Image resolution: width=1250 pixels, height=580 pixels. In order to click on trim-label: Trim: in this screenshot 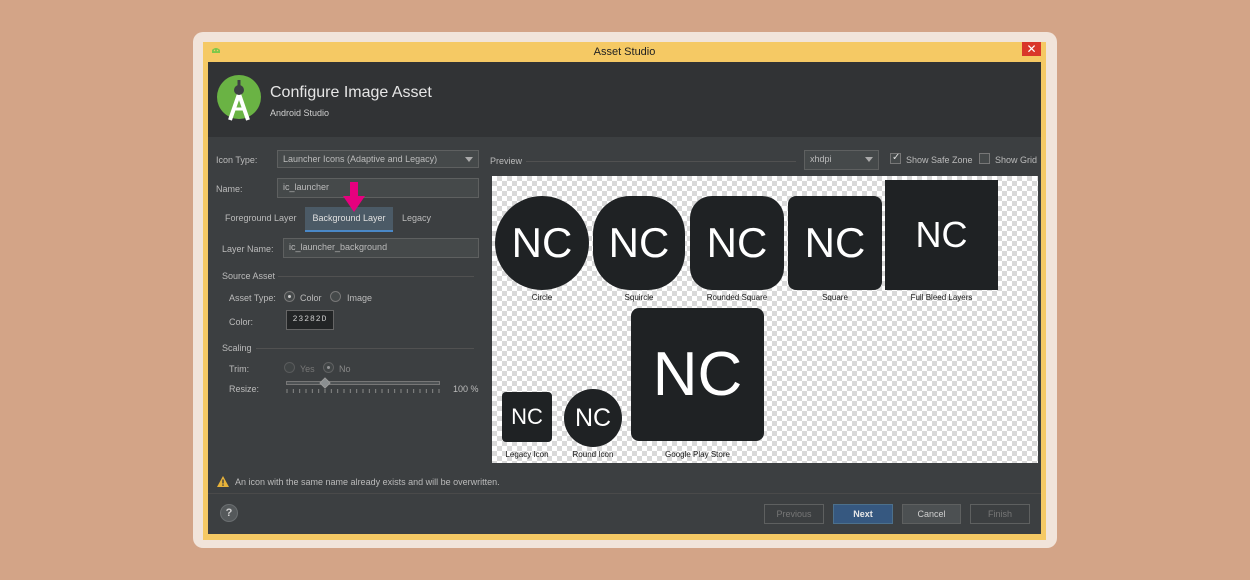, I will do `click(239, 369)`.